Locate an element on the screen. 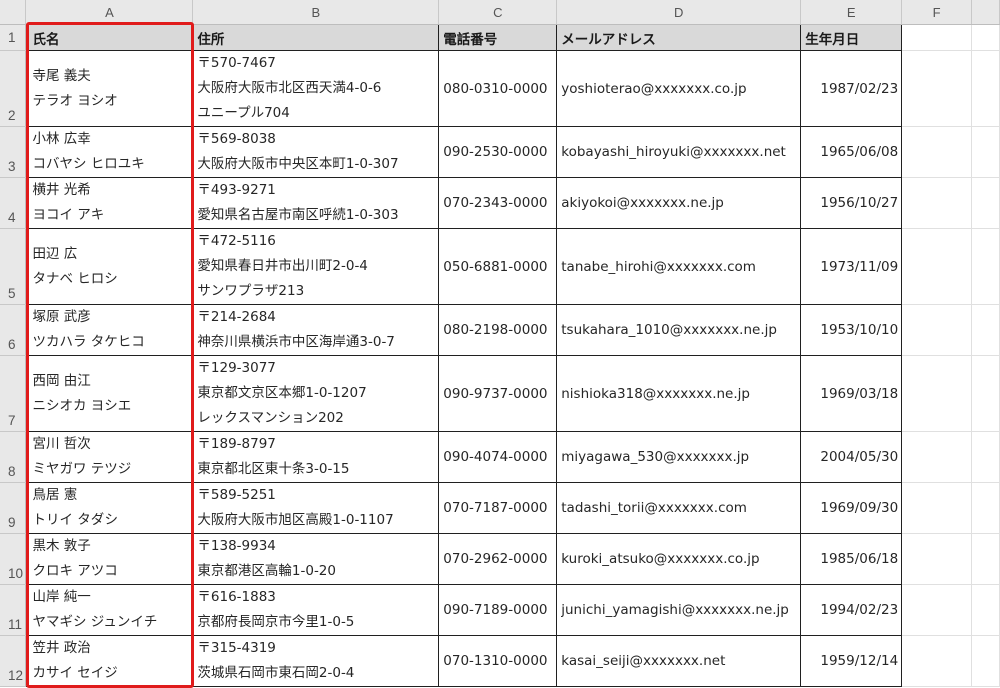 Image resolution: width=1000 pixels, height=688 pixels. row-header: 7 is located at coordinates (13, 393).